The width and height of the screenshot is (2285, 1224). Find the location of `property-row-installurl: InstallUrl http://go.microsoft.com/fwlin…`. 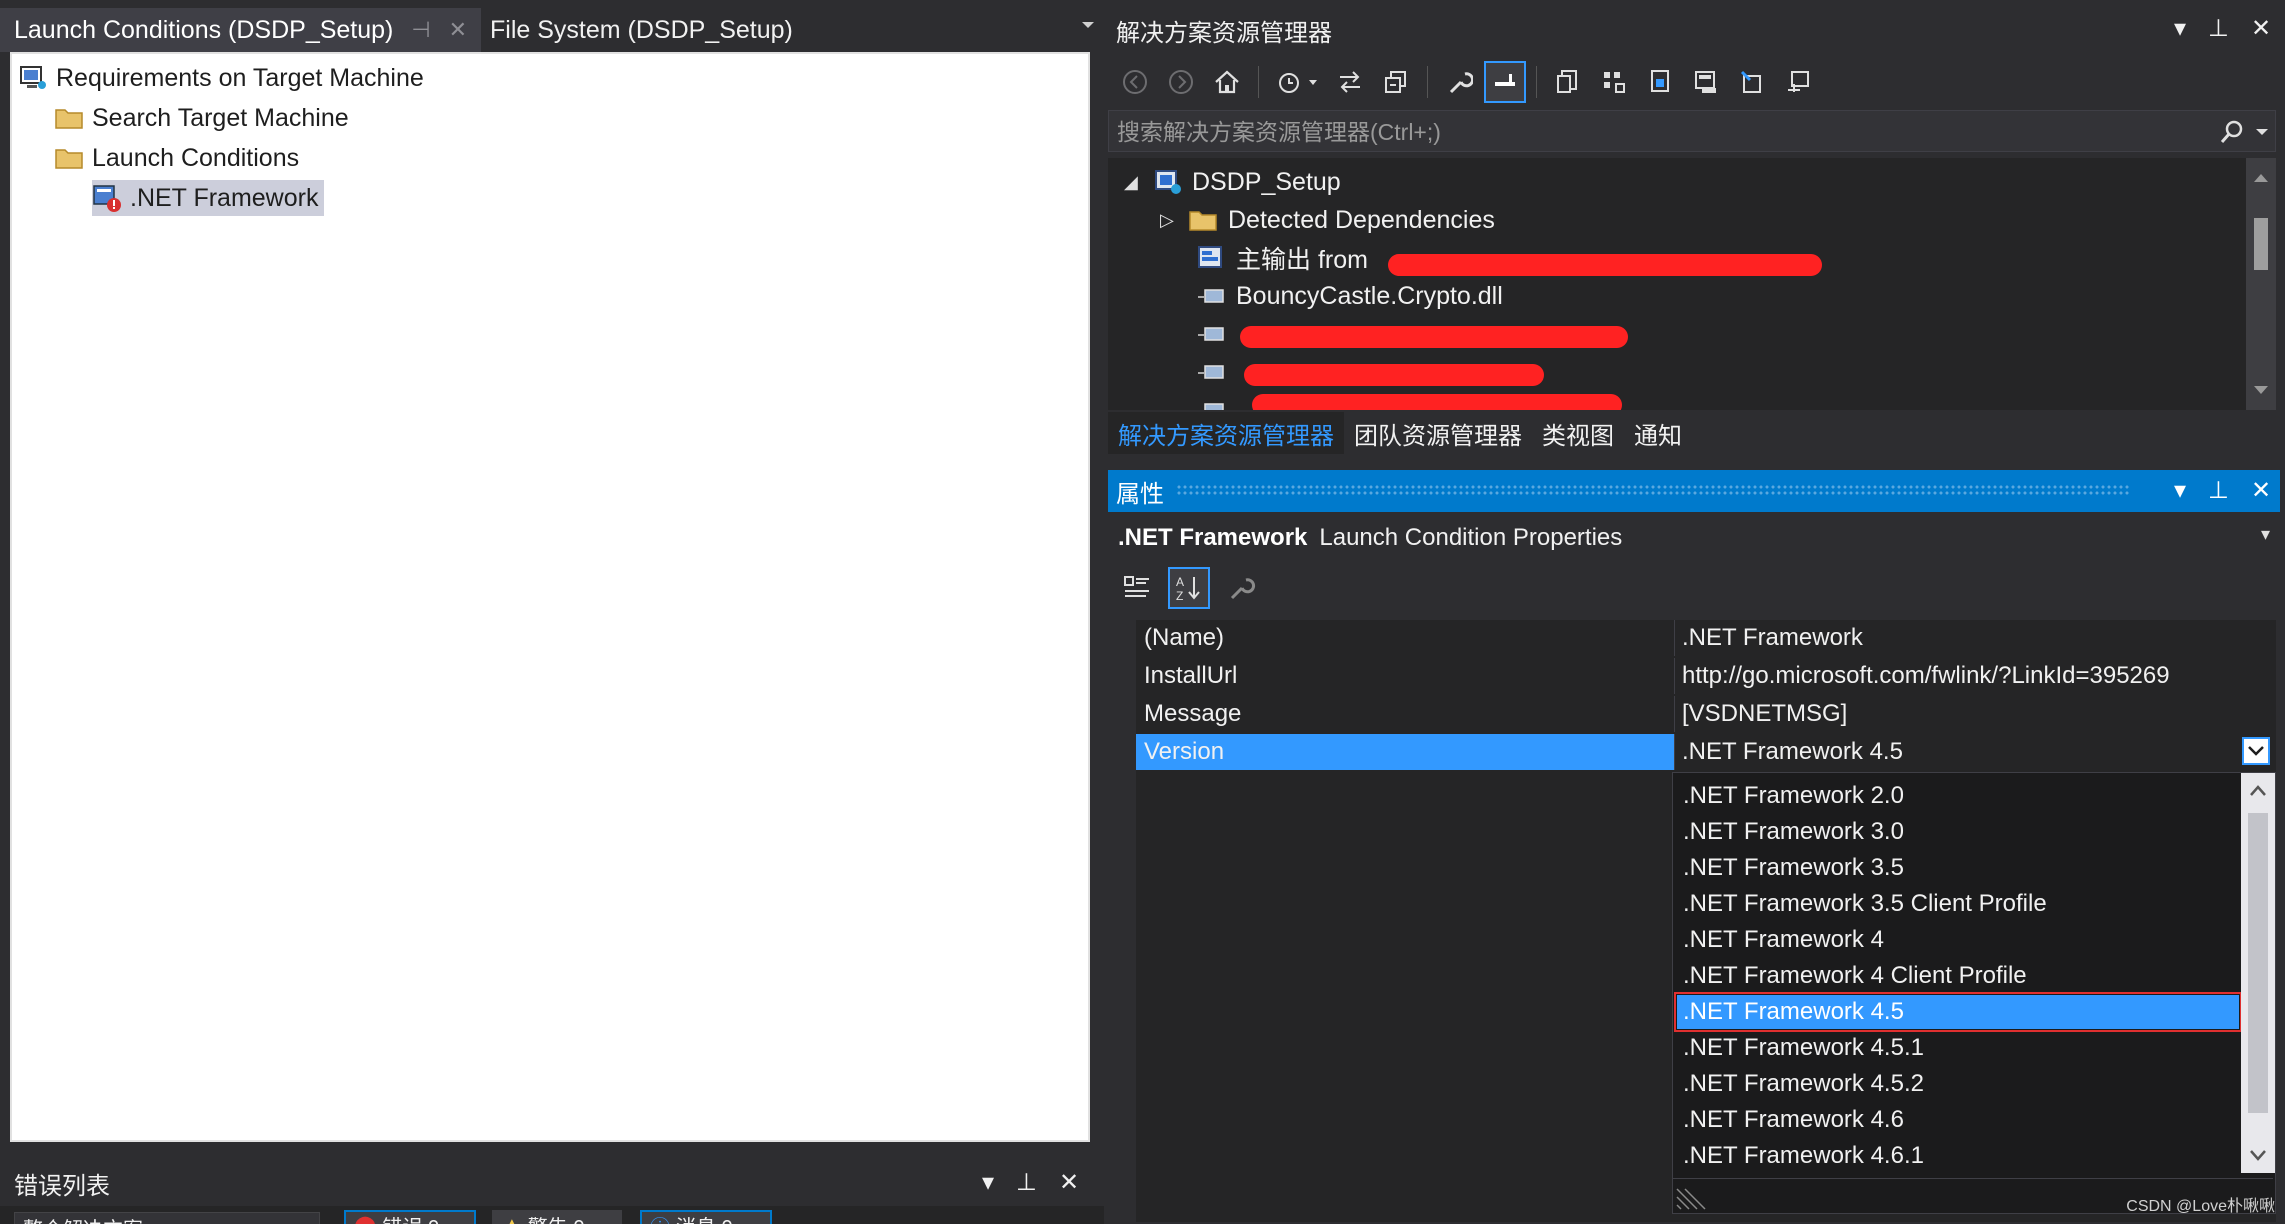

property-row-installurl: InstallUrl http://go.microsoft.com/fwlin… is located at coordinates (1706, 676).